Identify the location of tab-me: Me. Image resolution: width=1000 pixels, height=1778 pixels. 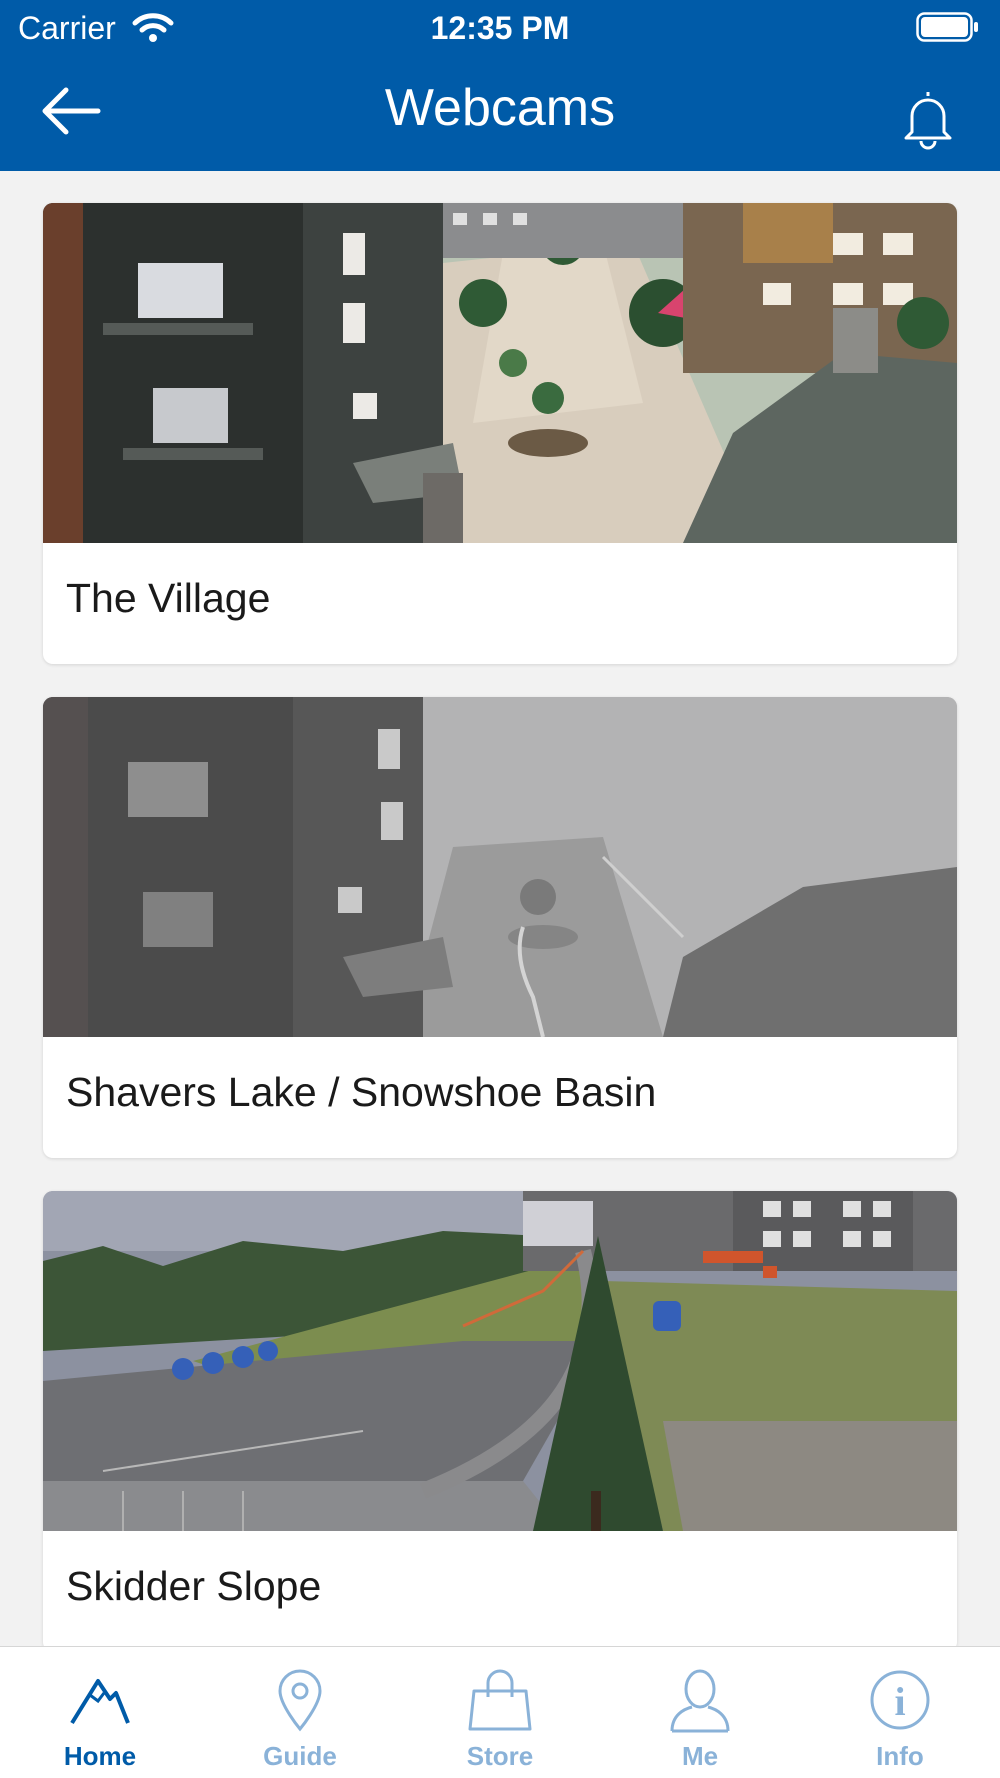
(700, 1712).